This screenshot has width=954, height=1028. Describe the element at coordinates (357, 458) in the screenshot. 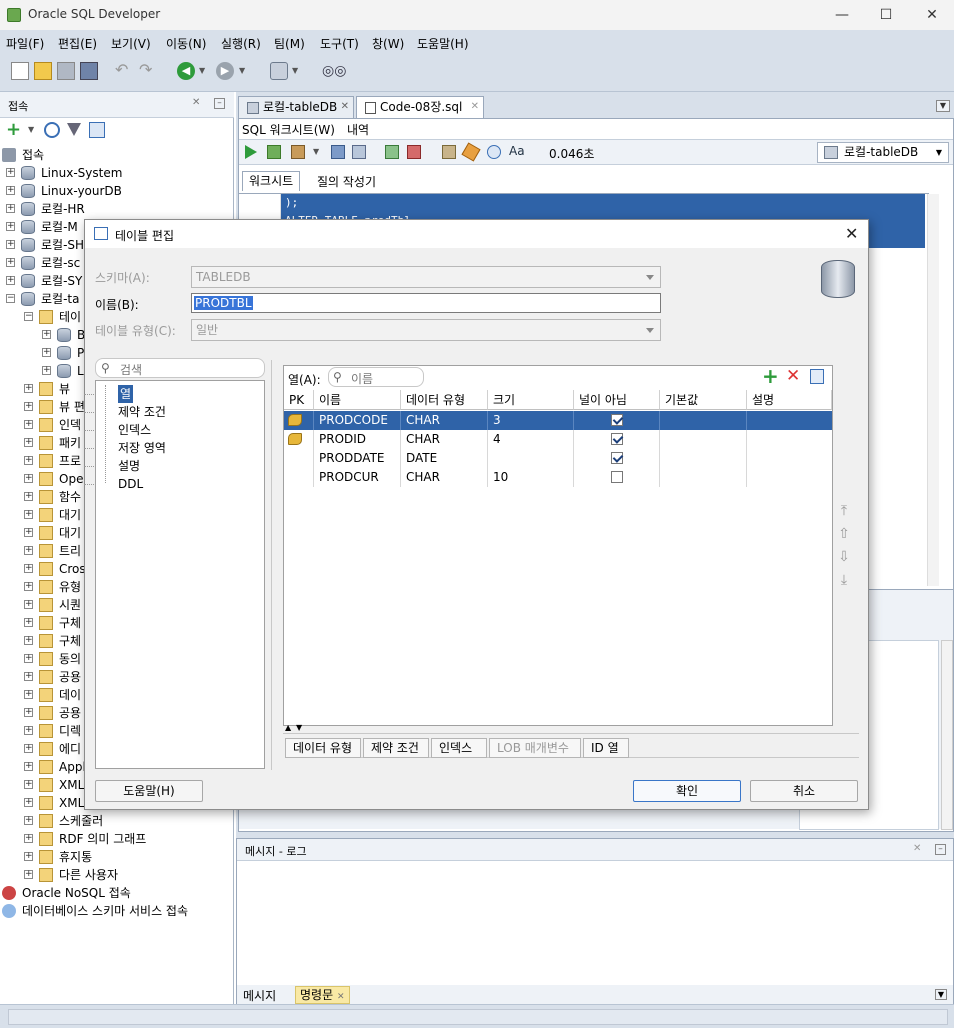

I see `column-name-cell: PRODDATE` at that location.